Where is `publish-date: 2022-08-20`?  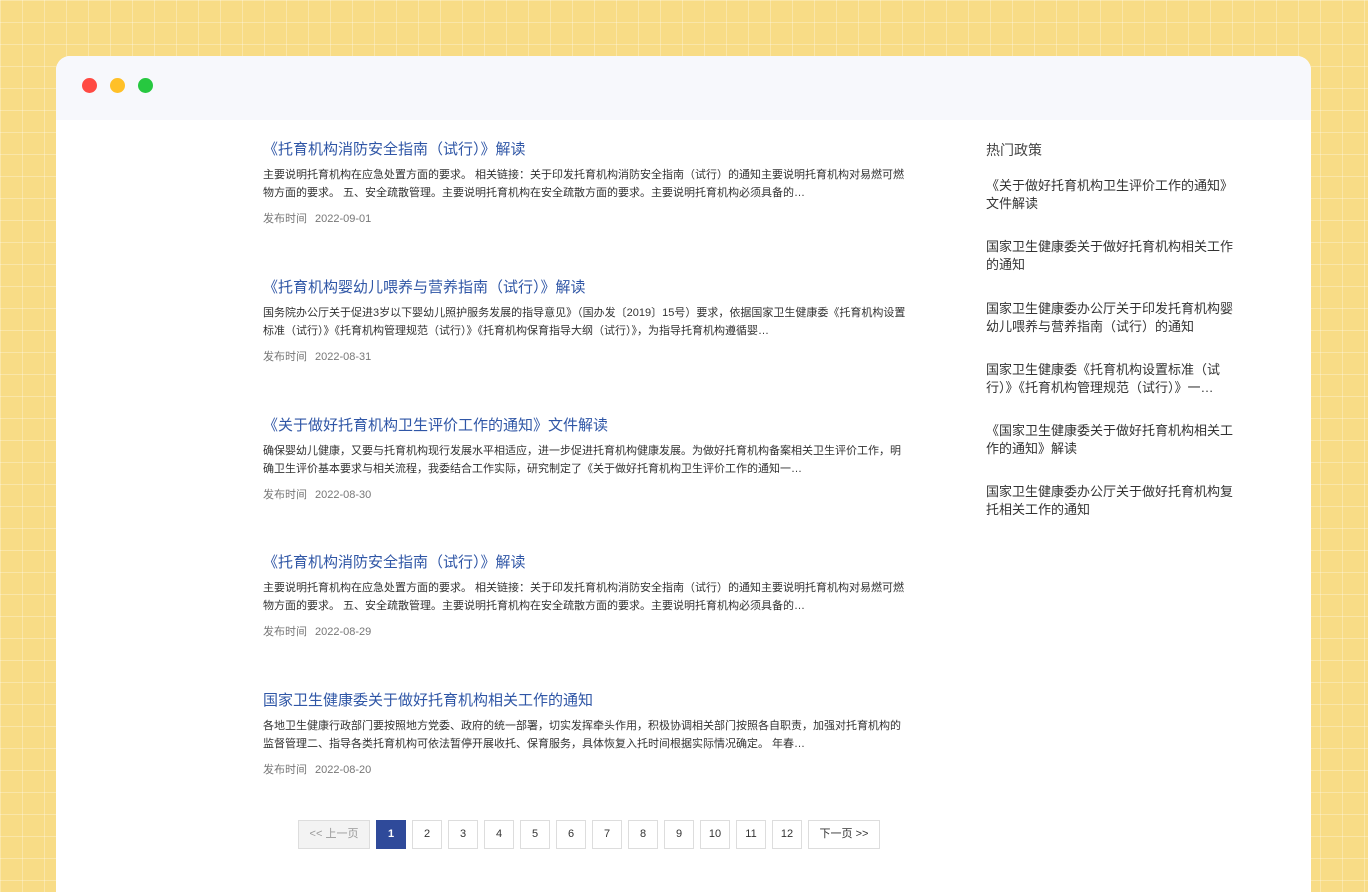 publish-date: 2022-08-20 is located at coordinates (343, 770).